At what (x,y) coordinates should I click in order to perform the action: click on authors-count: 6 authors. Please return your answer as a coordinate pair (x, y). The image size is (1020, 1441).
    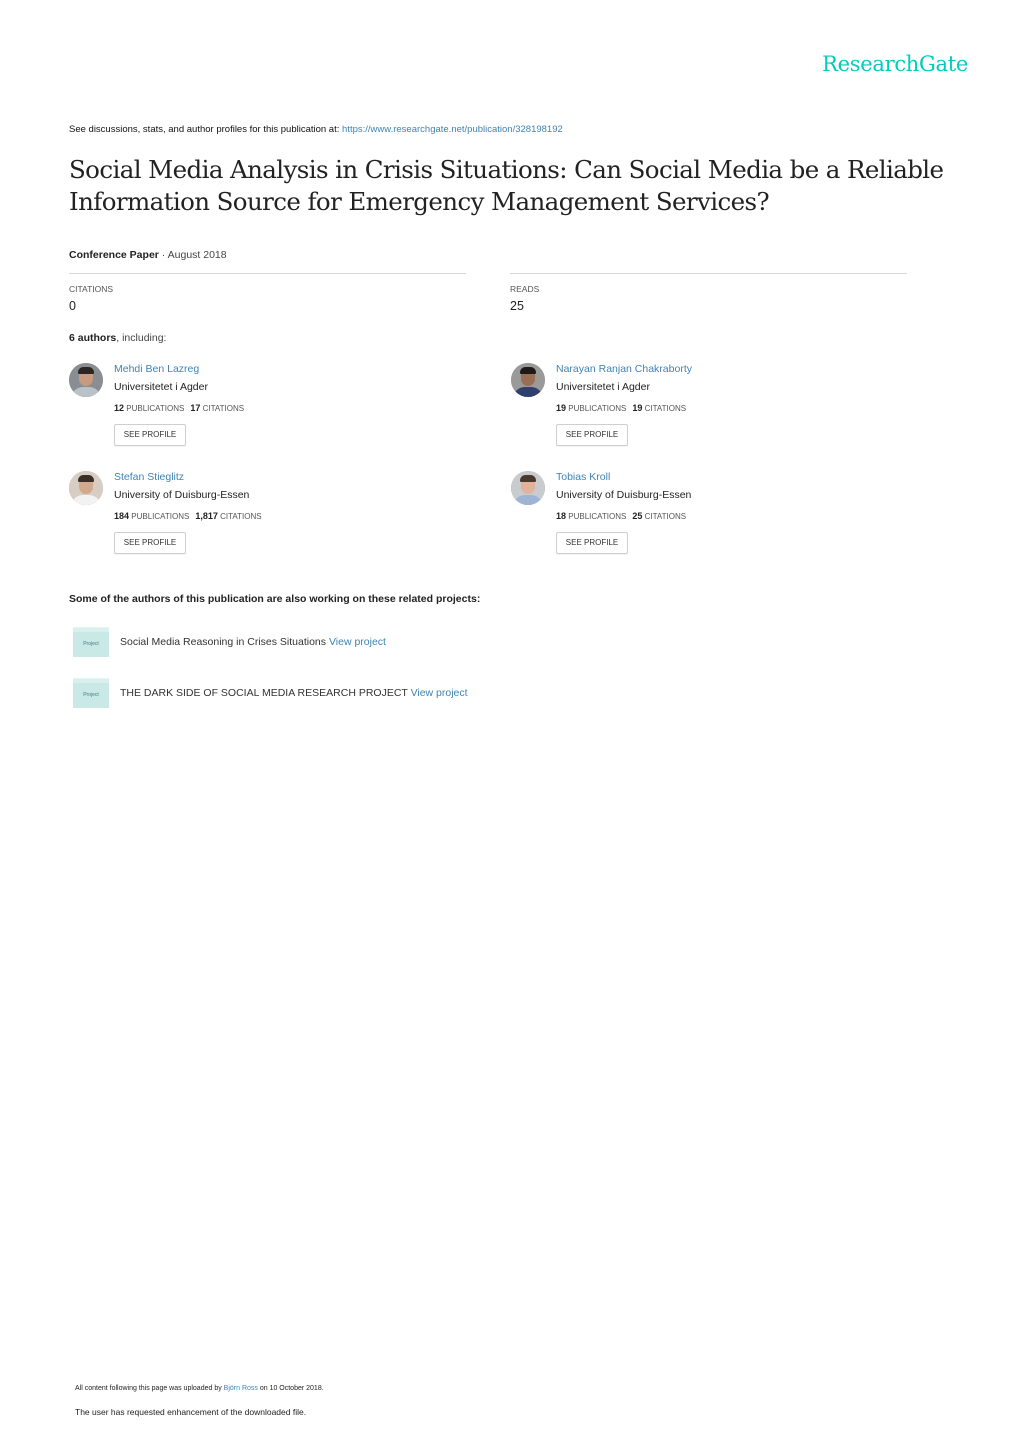
    Looking at the image, I should click on (93, 338).